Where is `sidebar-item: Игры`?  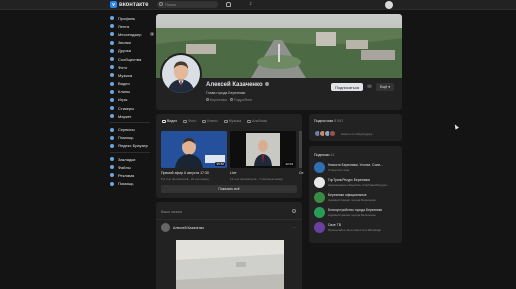 sidebar-item: Игры is located at coordinates (132, 100).